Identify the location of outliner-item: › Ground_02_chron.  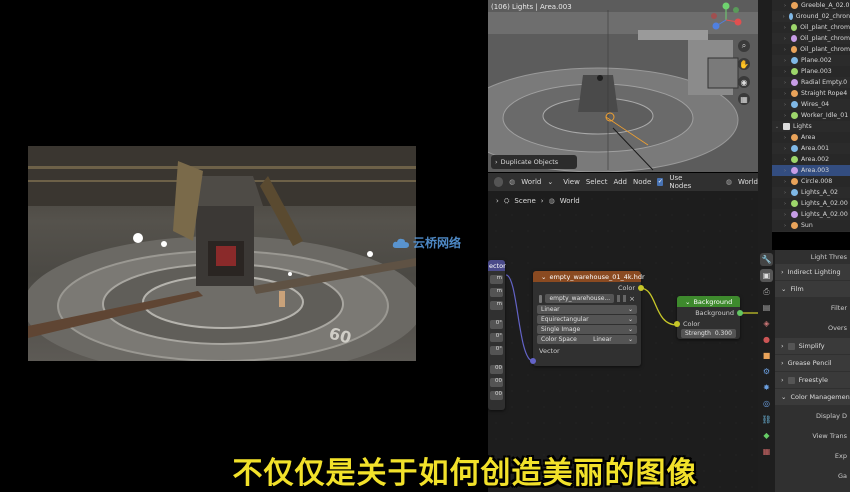
(811, 16).